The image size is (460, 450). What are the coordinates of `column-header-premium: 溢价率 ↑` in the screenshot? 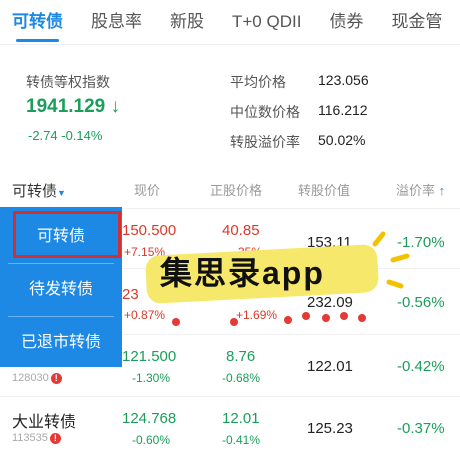 It's located at (420, 189).